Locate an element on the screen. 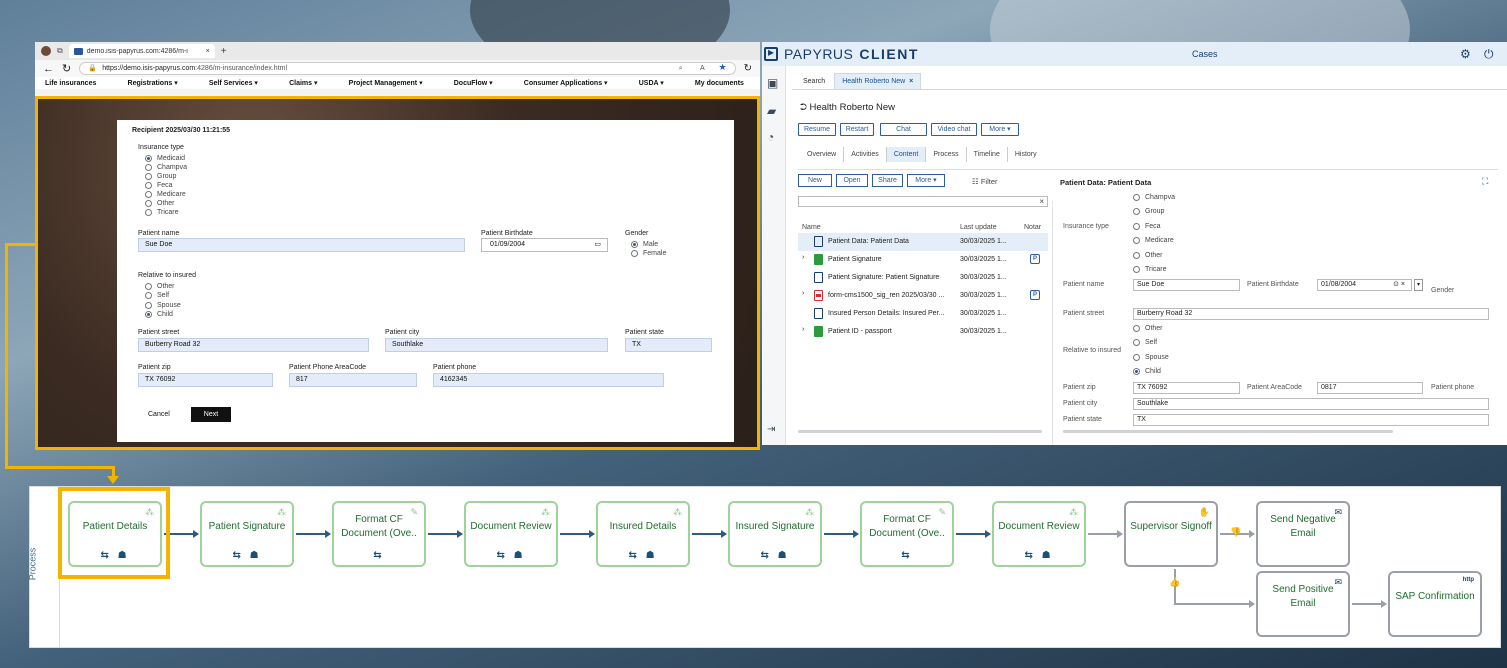 The image size is (1507, 668). tab-health-roberto: Health Roberto New × is located at coordinates (878, 81).